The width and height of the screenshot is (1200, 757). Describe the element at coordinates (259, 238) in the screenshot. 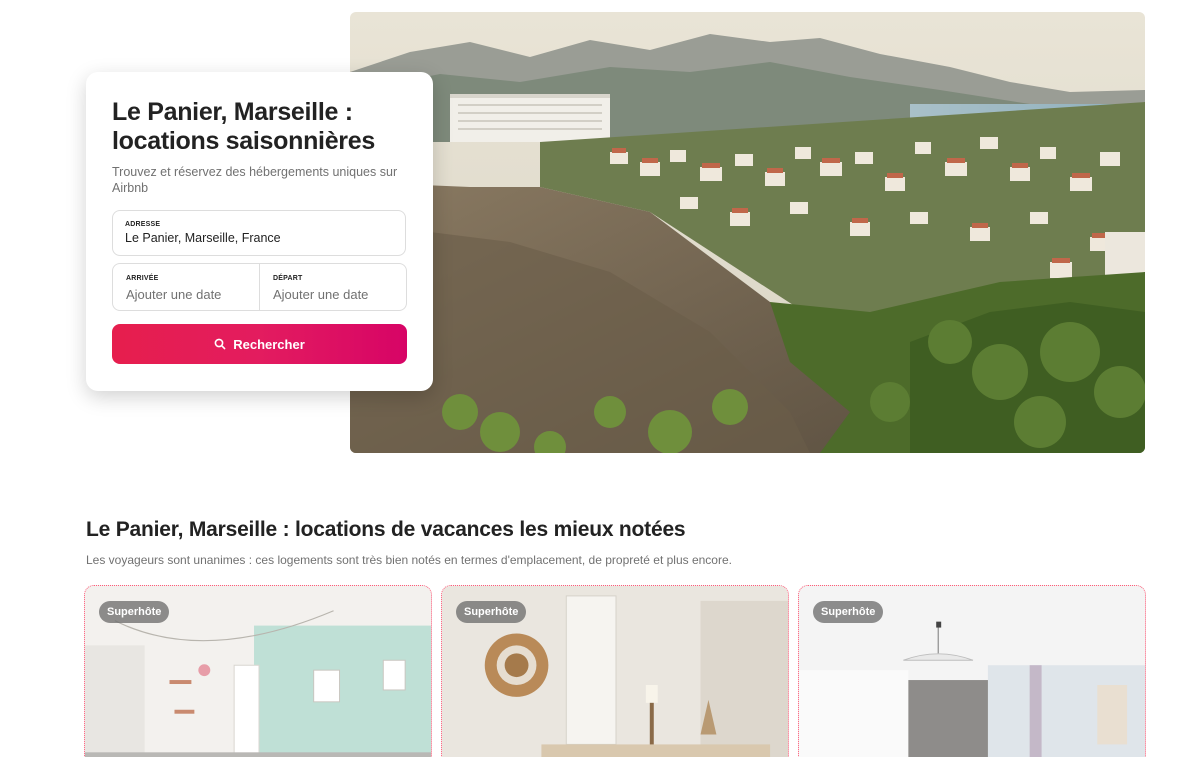

I see `address-value: Le Panier, Marseille, France` at that location.